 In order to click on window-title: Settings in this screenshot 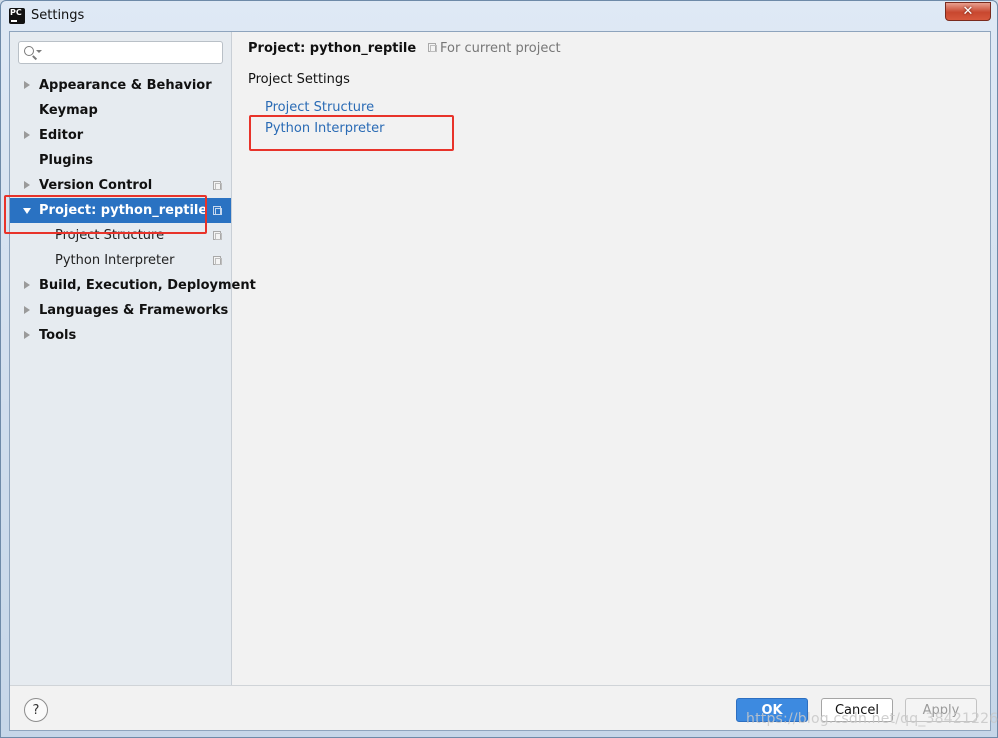, I will do `click(58, 15)`.